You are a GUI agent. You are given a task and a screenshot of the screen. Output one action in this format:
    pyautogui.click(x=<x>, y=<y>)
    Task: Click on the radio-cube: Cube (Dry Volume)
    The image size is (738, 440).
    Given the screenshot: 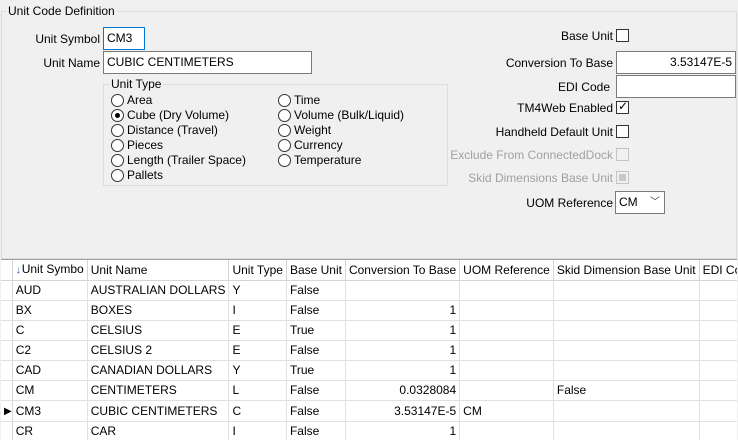 What is the action you would take?
    pyautogui.click(x=170, y=115)
    